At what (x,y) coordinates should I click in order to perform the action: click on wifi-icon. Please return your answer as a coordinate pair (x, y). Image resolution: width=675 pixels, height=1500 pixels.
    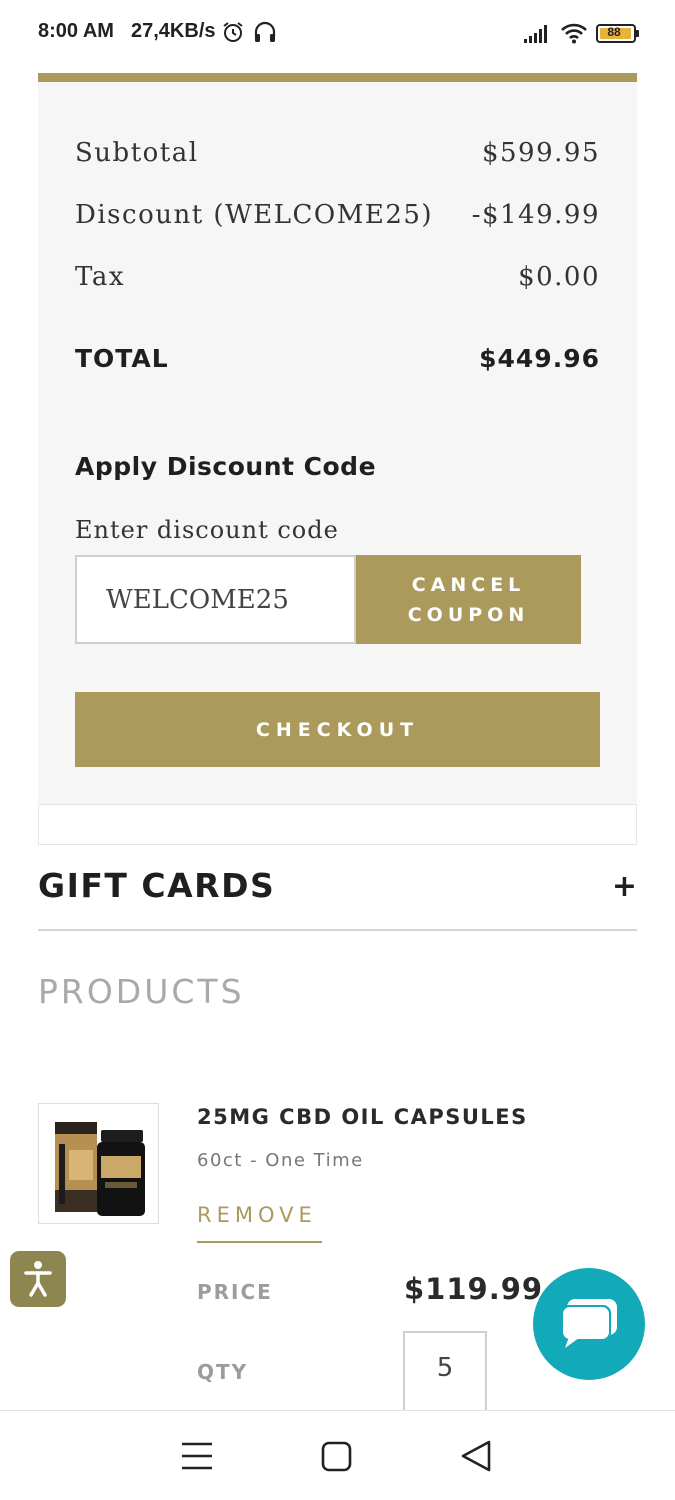
    Looking at the image, I should click on (574, 33).